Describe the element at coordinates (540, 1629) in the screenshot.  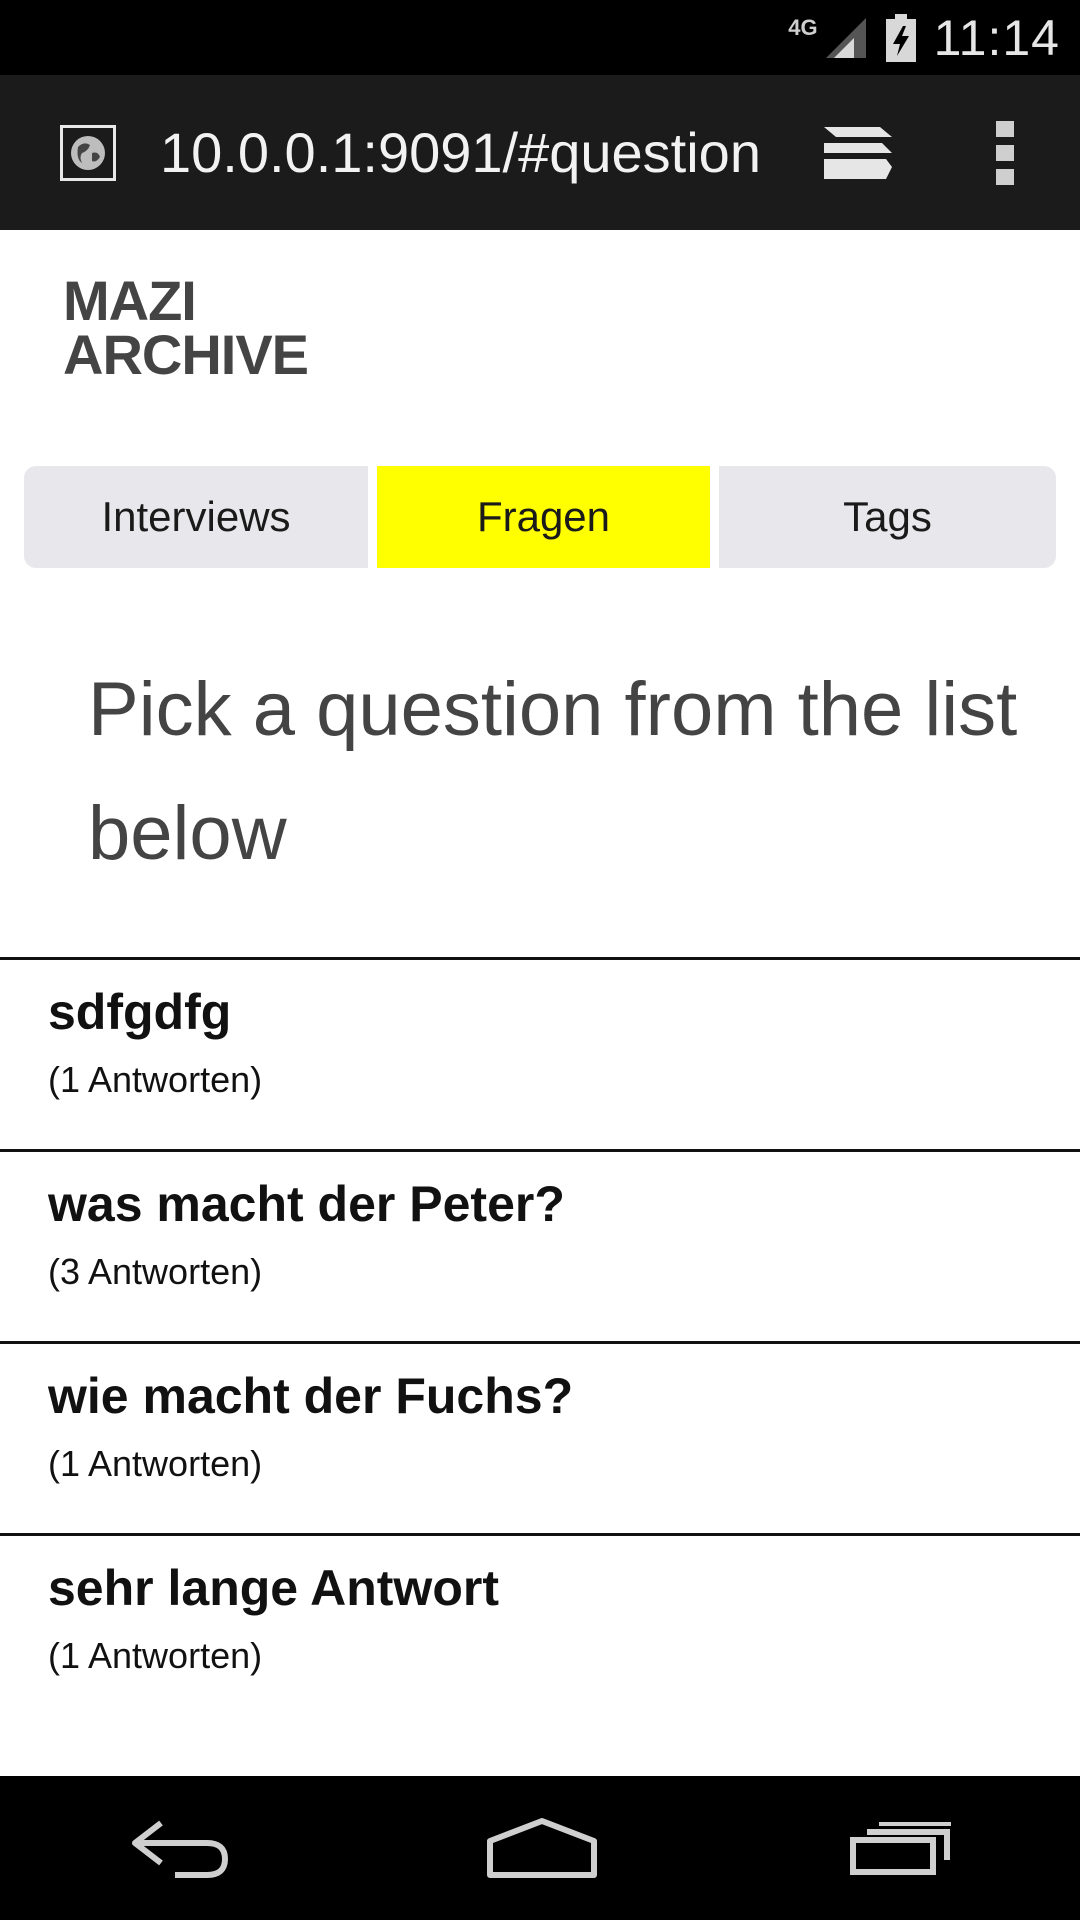
I see `question-list-item: sehr lange Antwort (1 Antworten)` at that location.